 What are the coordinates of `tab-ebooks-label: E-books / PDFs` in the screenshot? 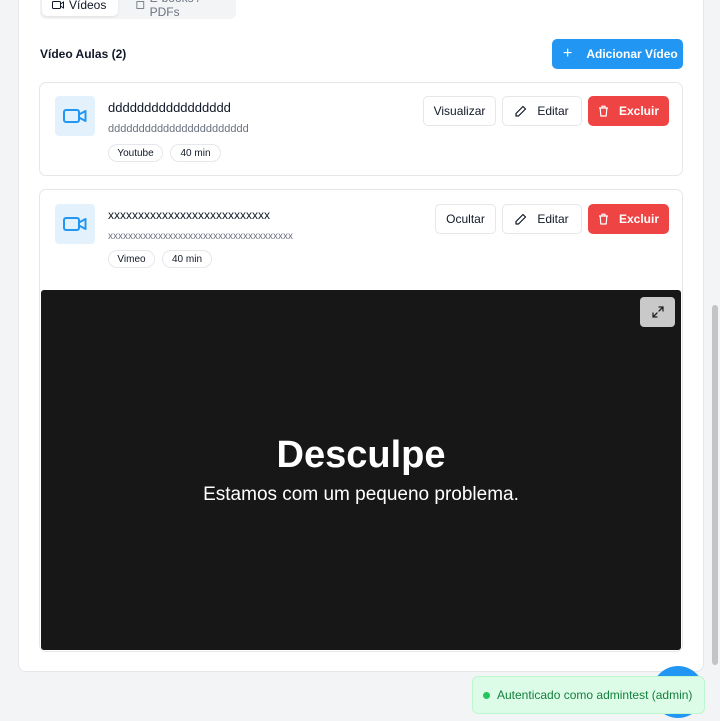 It's located at (175, 9).